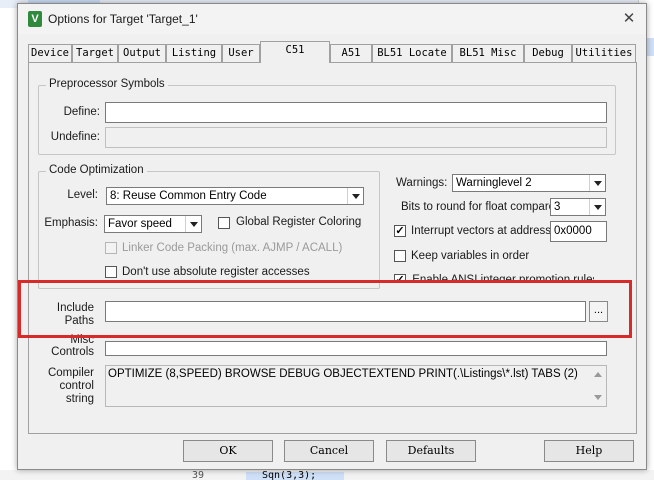 The image size is (654, 480). What do you see at coordinates (578, 231) in the screenshot?
I see `interrupt-address-input: 0x0000` at bounding box center [578, 231].